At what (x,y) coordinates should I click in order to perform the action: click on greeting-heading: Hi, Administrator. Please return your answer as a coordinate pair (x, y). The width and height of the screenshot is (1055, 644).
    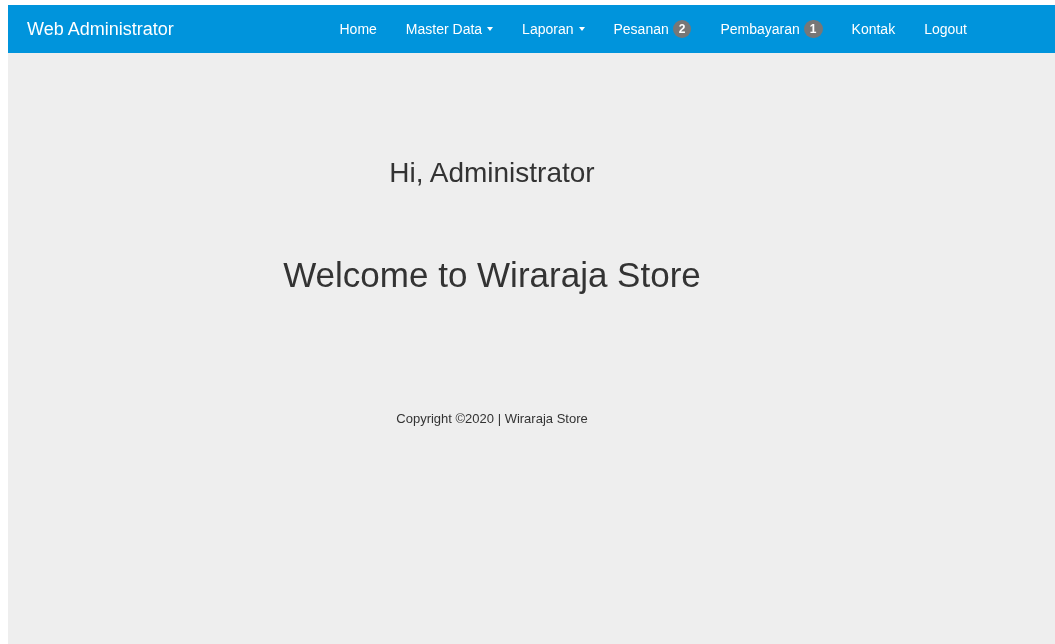
    Looking at the image, I should click on (492, 173).